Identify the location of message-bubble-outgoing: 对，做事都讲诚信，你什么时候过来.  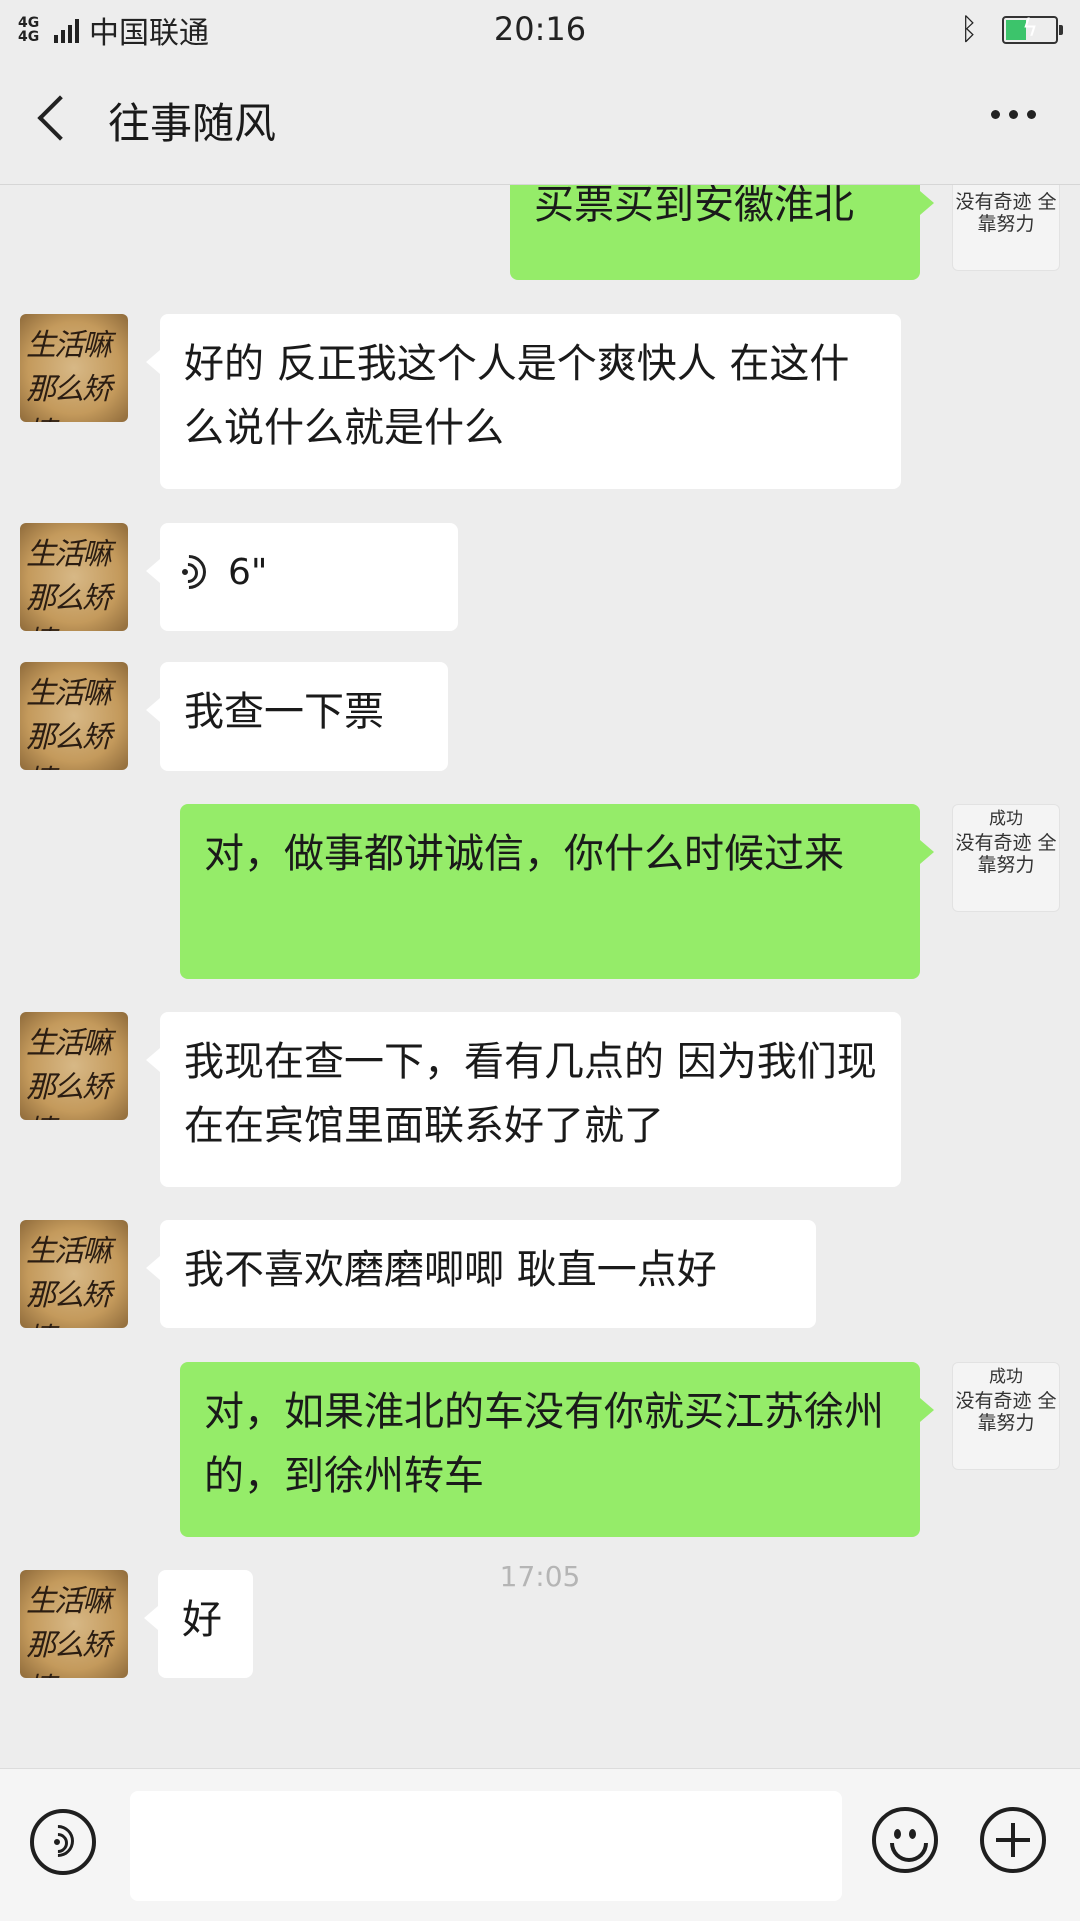
(557, 891).